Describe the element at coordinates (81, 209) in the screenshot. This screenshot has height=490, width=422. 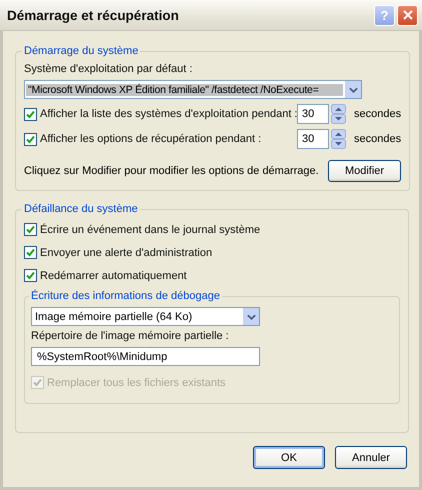
I see `group-title: Défaillance du système` at that location.